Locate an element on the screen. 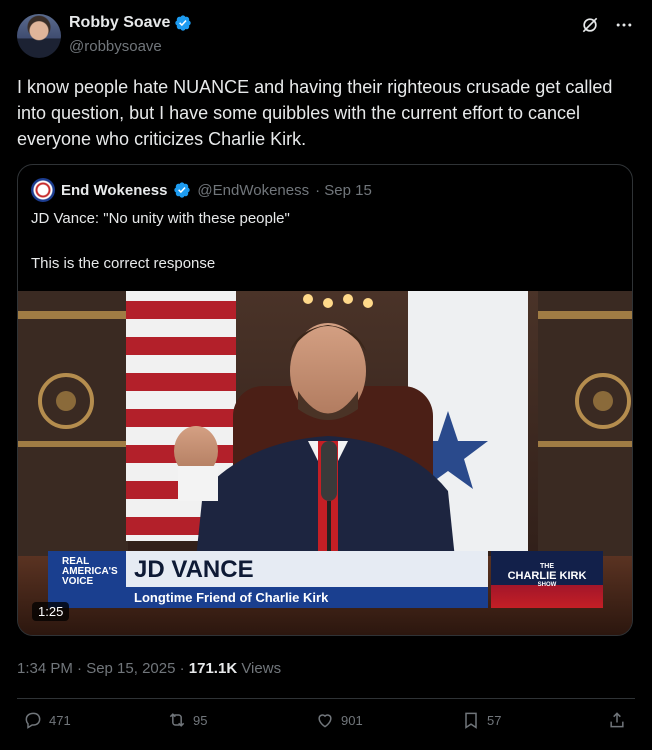 The width and height of the screenshot is (652, 750). more-options-icon is located at coordinates (624, 25).